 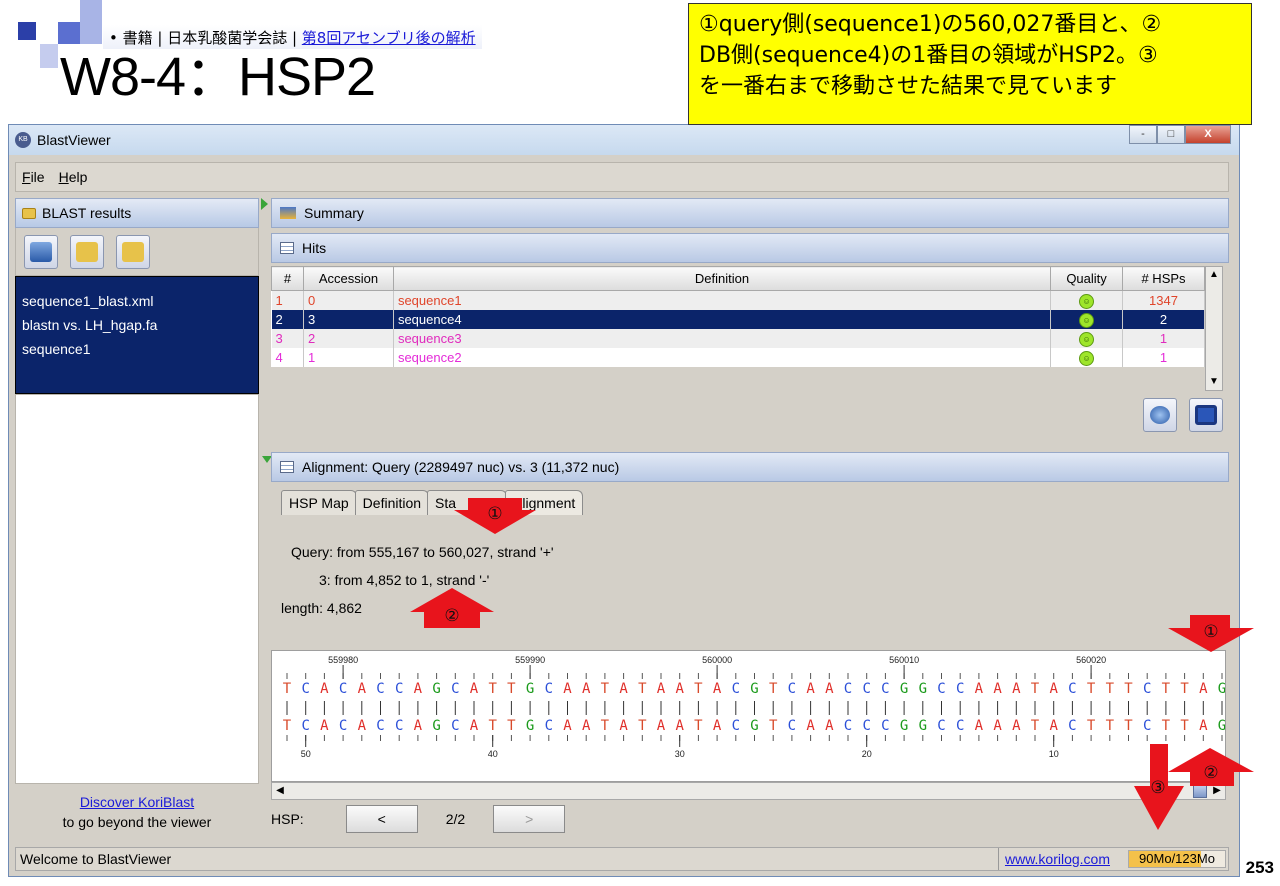 What do you see at coordinates (529, 819) in the screenshot?
I see `next-hsp-button: >` at bounding box center [529, 819].